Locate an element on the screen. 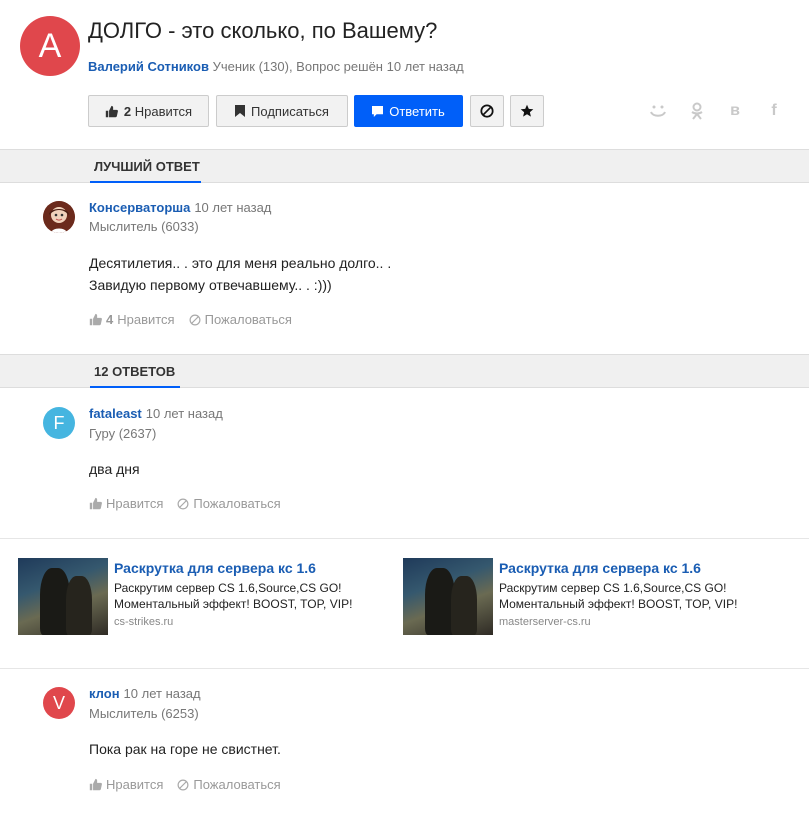 The height and width of the screenshot is (831, 809). best-answer-like-button: 4 Нравится is located at coordinates (132, 319).